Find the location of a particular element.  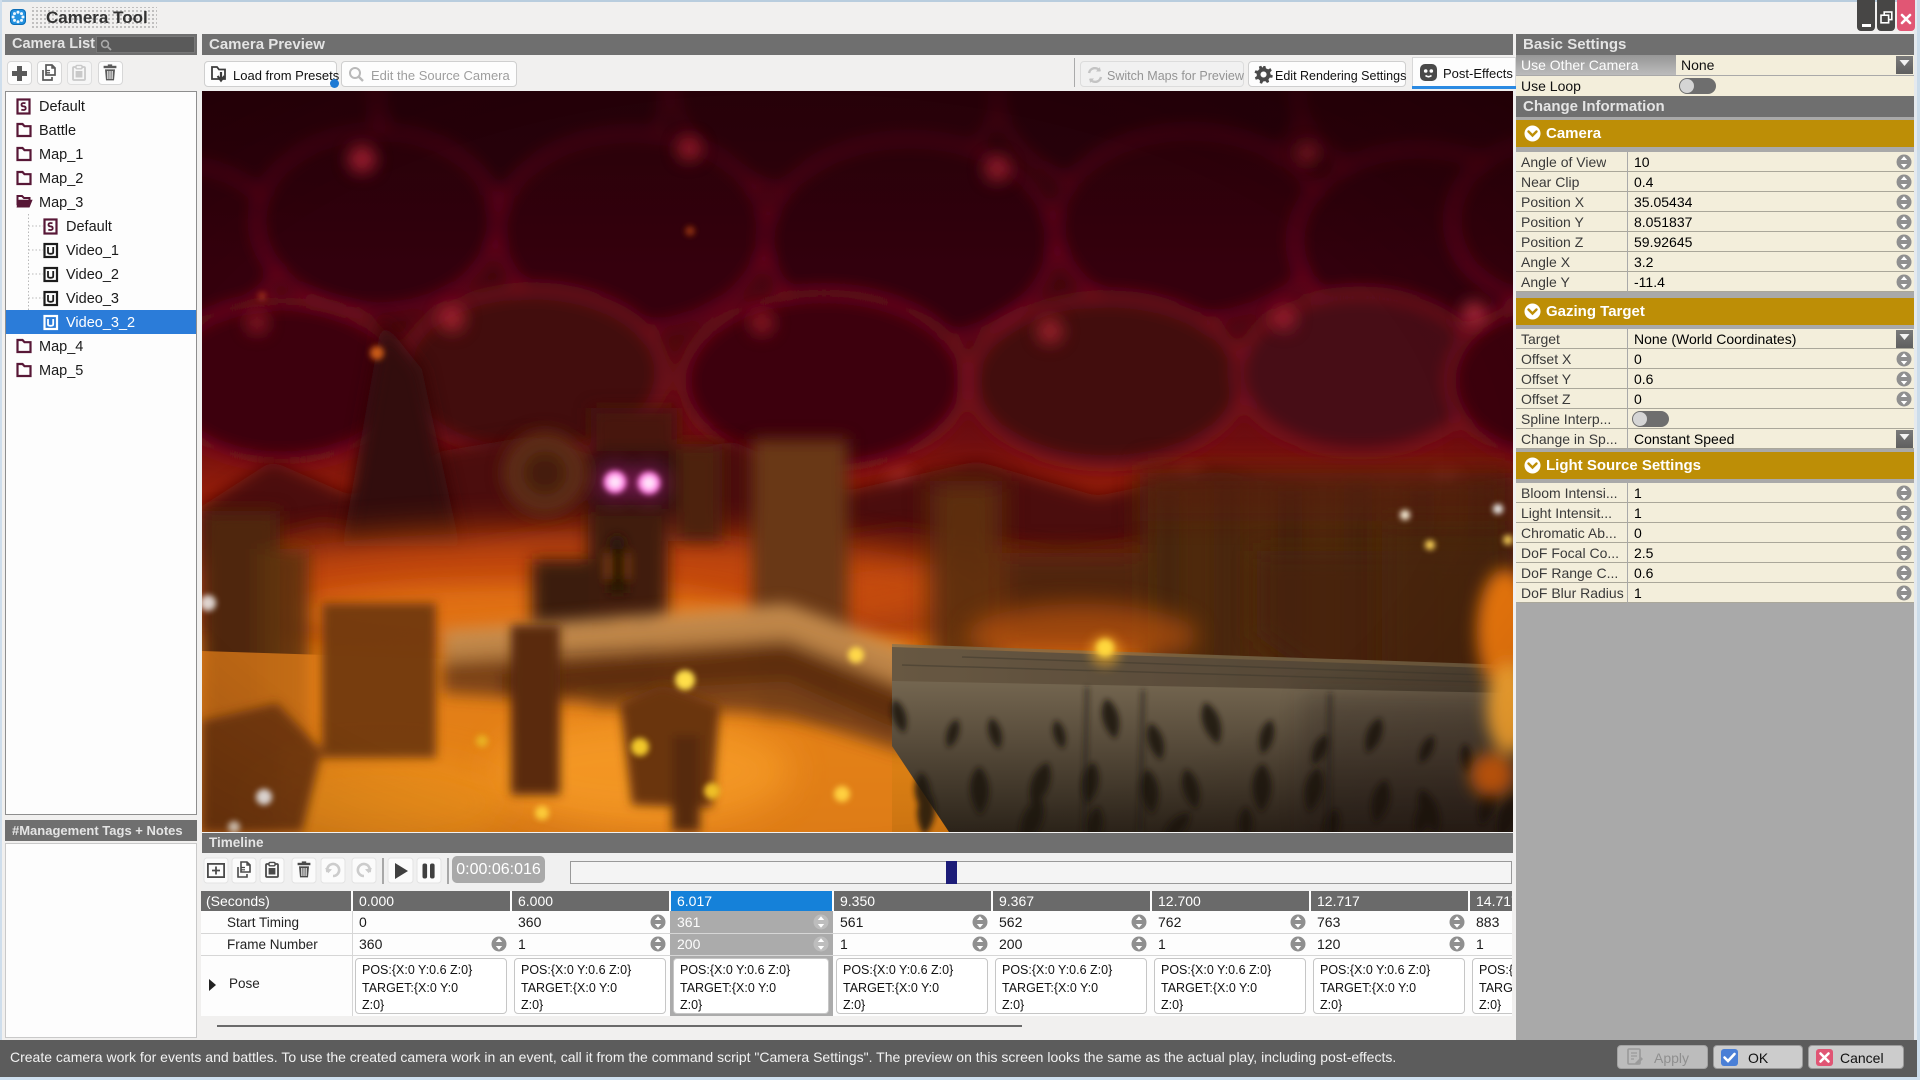

svg-text: Video_3_2 is located at coordinates (100, 323).